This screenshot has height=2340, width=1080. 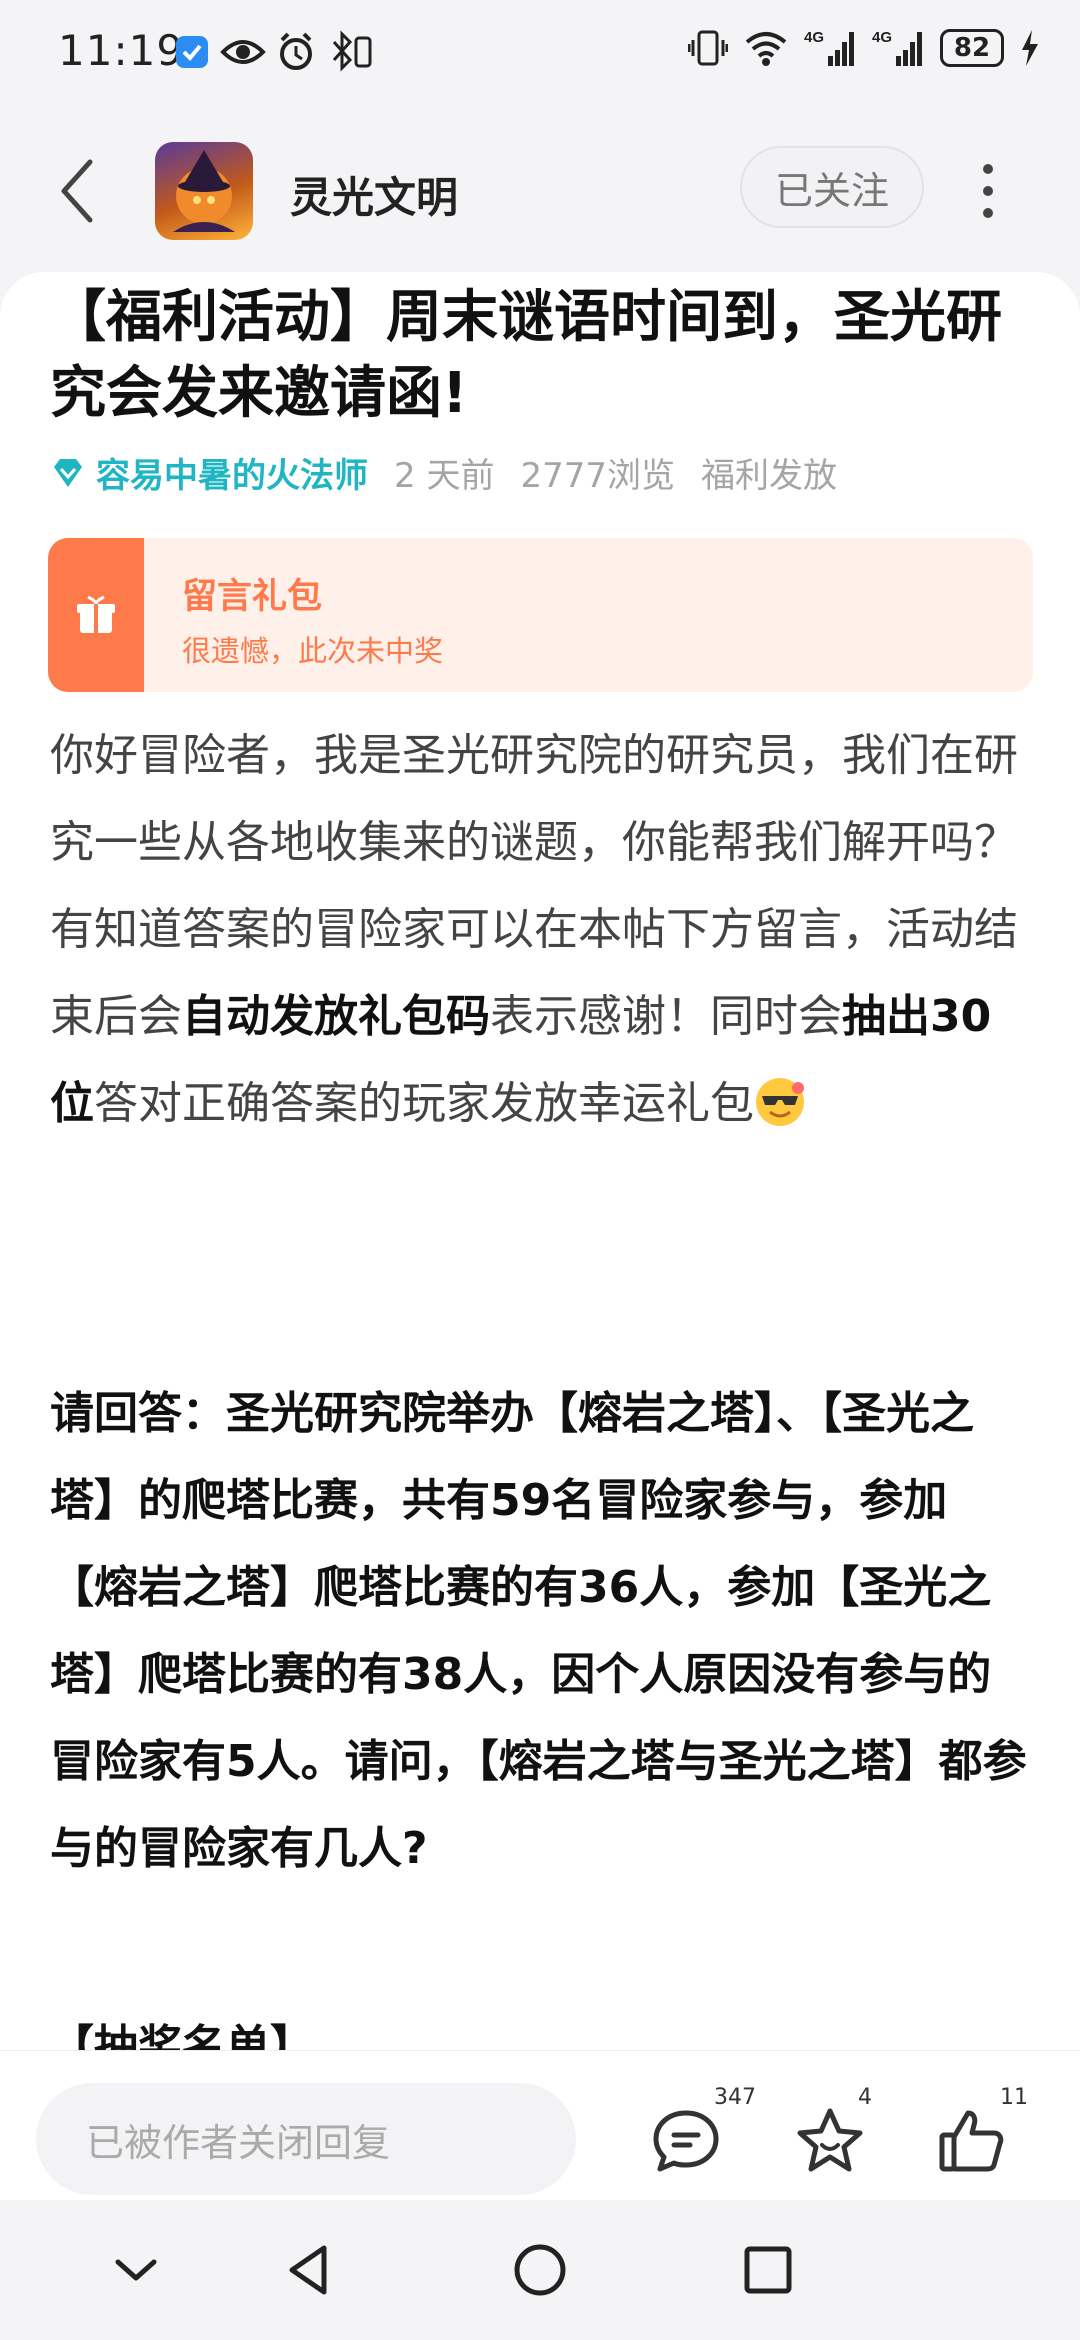 I want to click on gift-result: 很遗憾，此次未中奖, so click(x=313, y=651).